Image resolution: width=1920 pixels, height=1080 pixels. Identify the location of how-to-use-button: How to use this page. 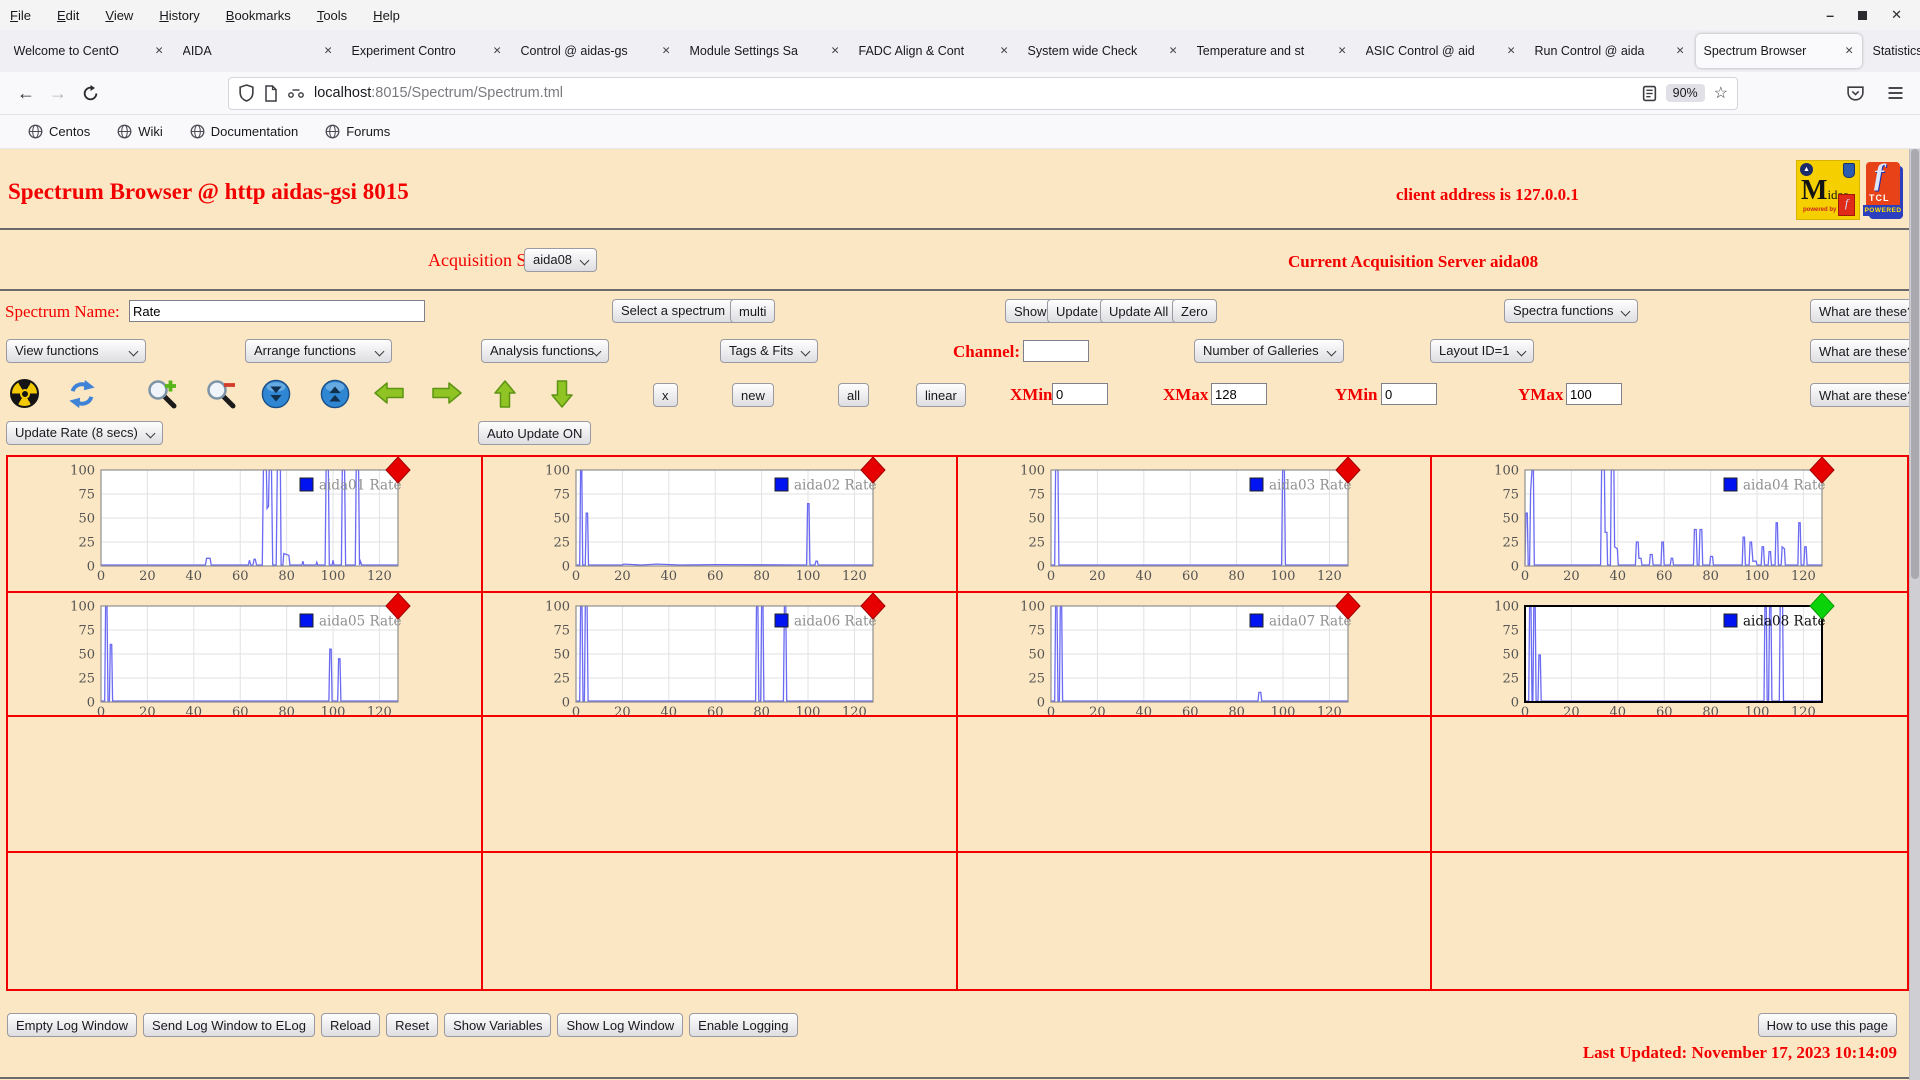
(1827, 1025).